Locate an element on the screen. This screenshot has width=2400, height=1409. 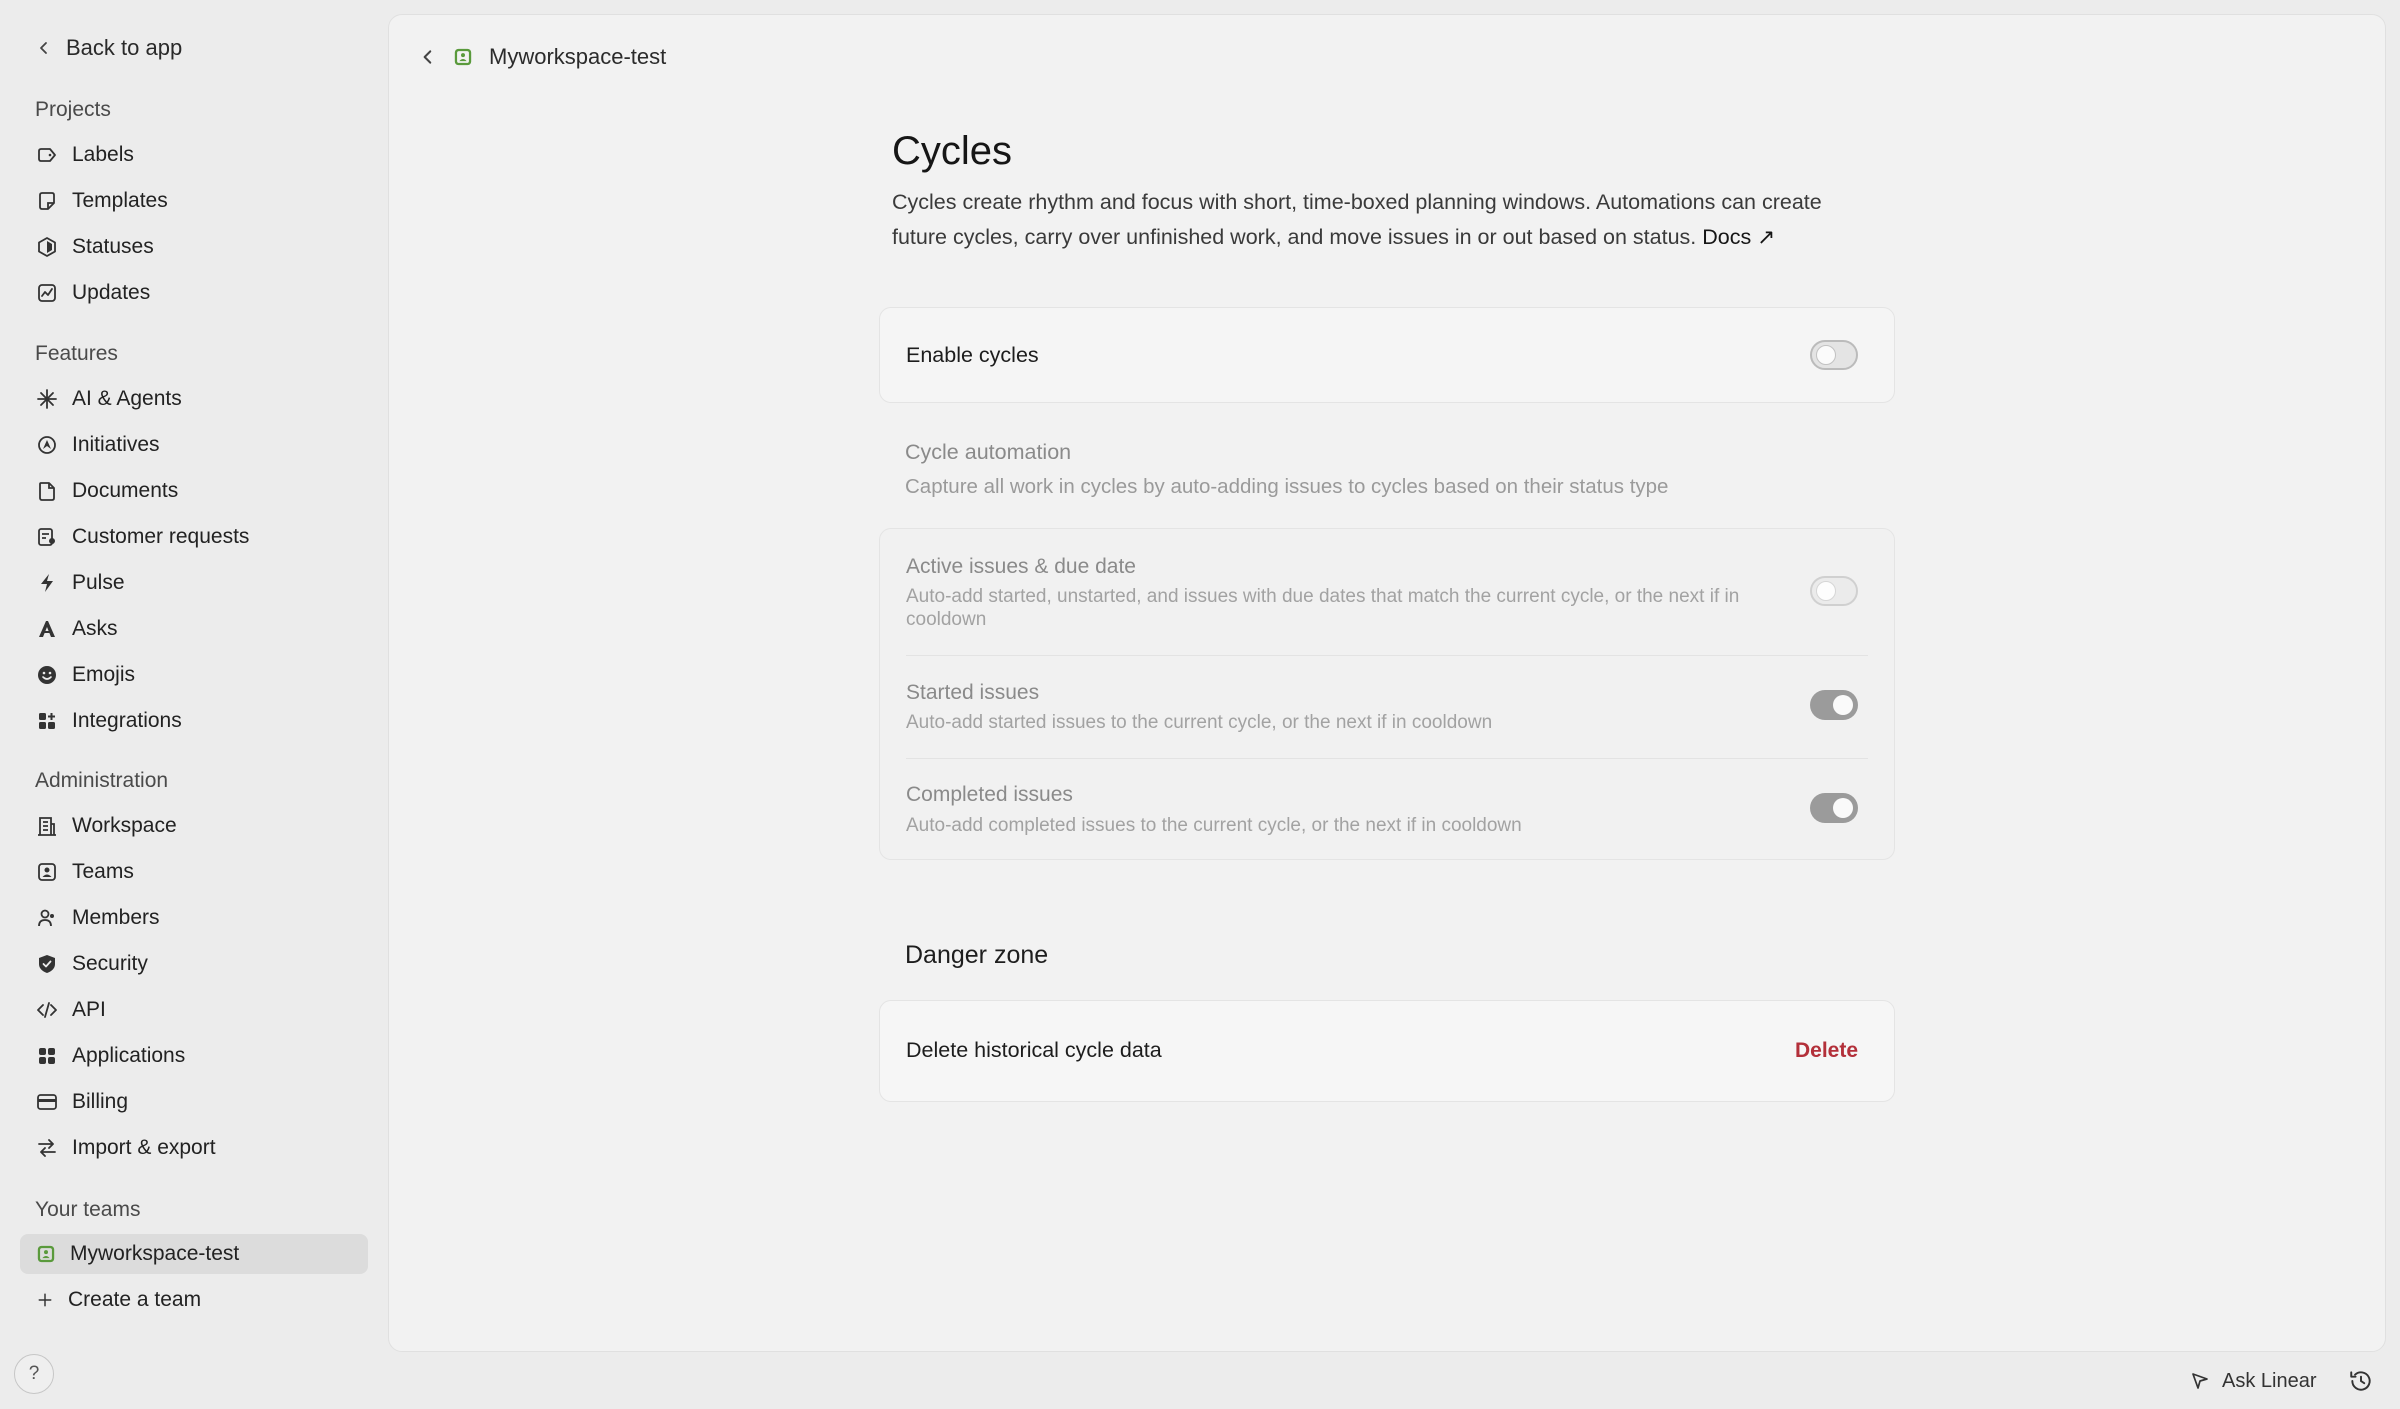
back-to-app-link: Back to app is located at coordinates (109, 48).